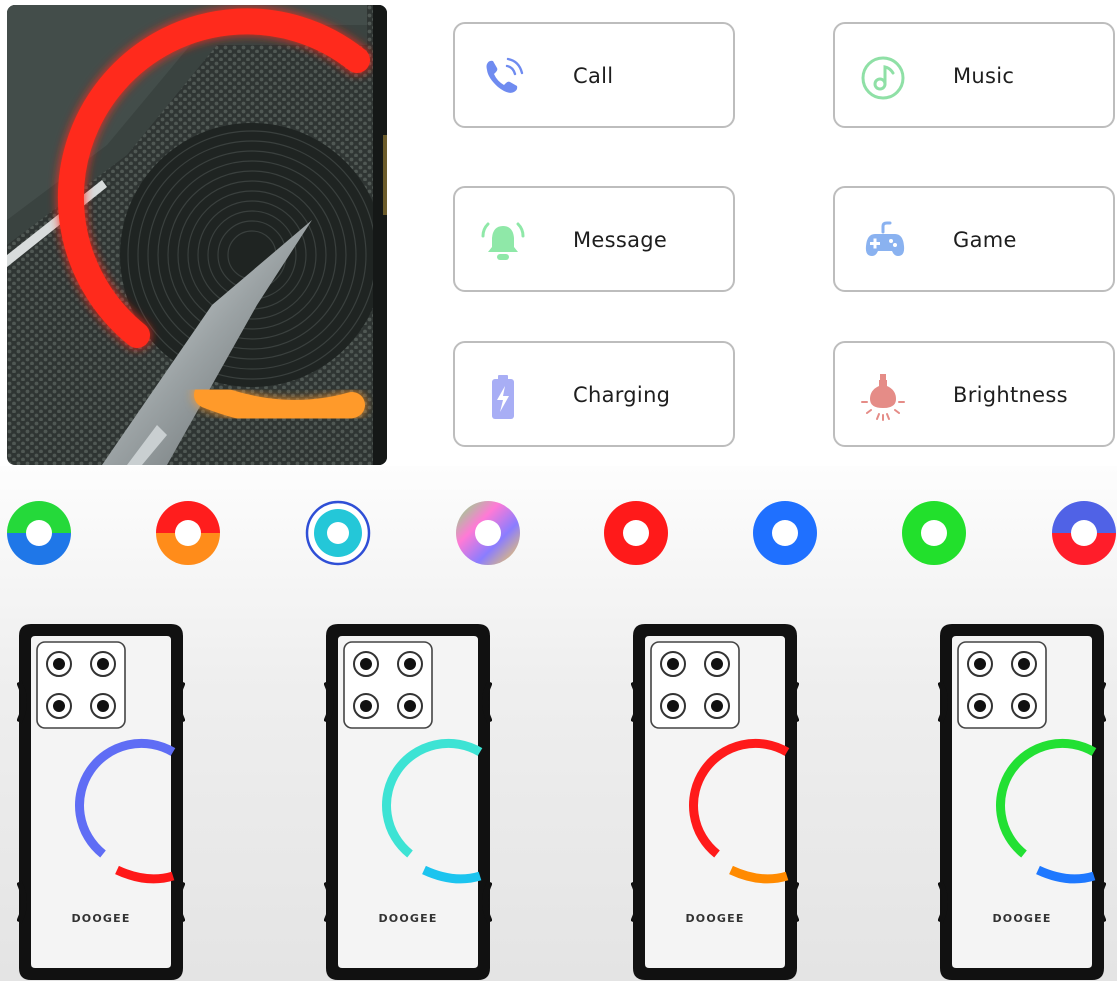 This screenshot has height=986, width=1117. Describe the element at coordinates (338, 533) in the screenshot. I see `ring-swatch-cyan-selected` at that location.